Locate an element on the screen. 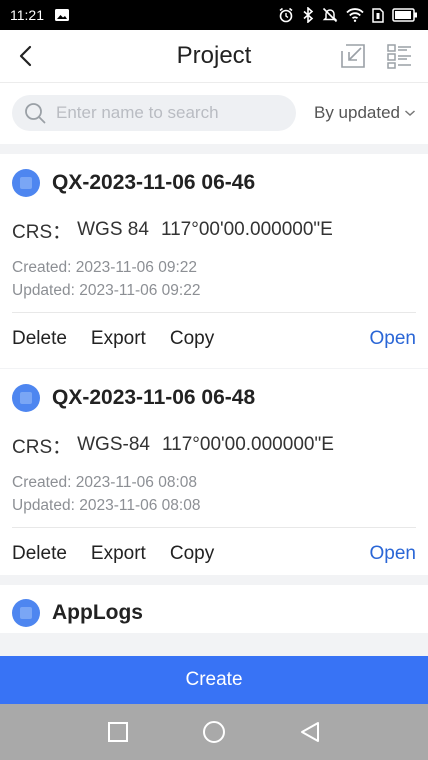 Image resolution: width=428 pixels, height=760 pixels. back-button is located at coordinates (26, 56).